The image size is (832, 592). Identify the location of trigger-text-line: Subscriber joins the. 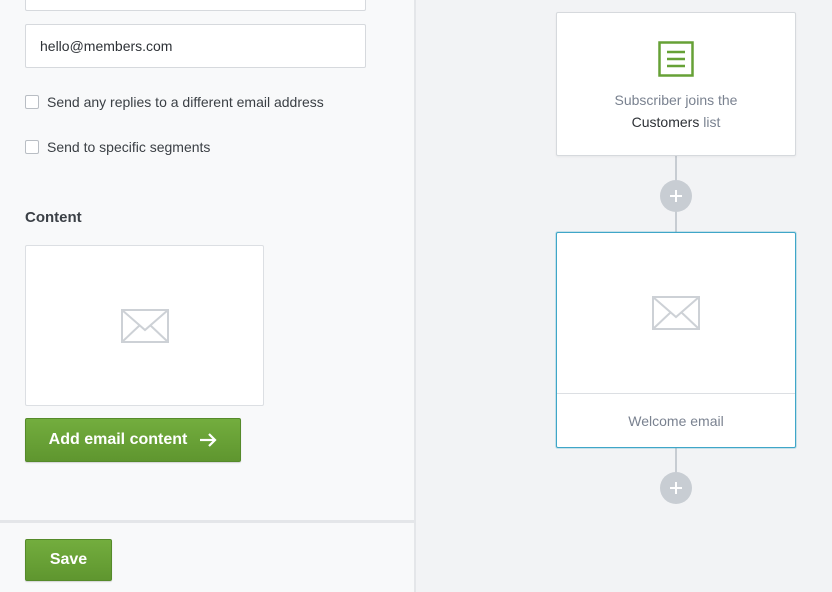
(676, 100).